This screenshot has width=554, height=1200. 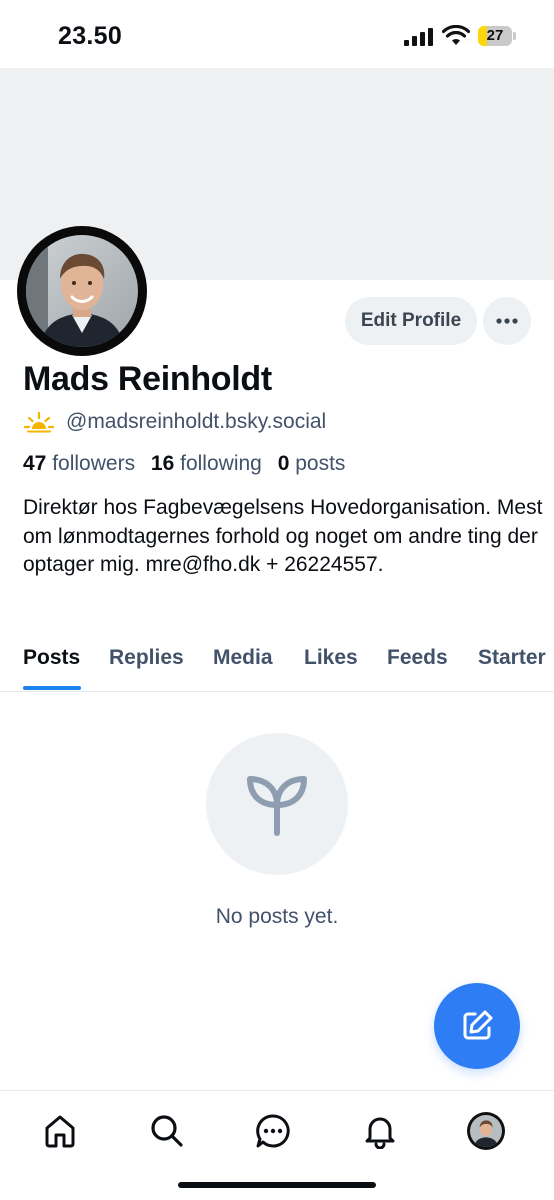 I want to click on following-link: 16 following, so click(x=206, y=463).